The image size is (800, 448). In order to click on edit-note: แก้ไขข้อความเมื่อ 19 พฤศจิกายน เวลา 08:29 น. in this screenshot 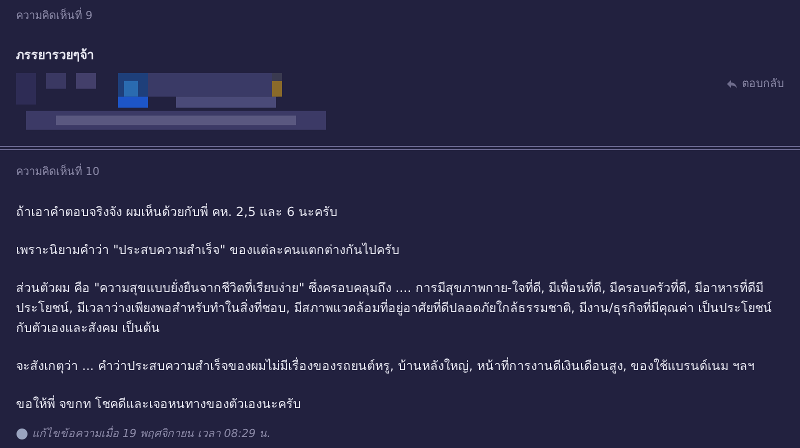, I will do `click(151, 434)`.